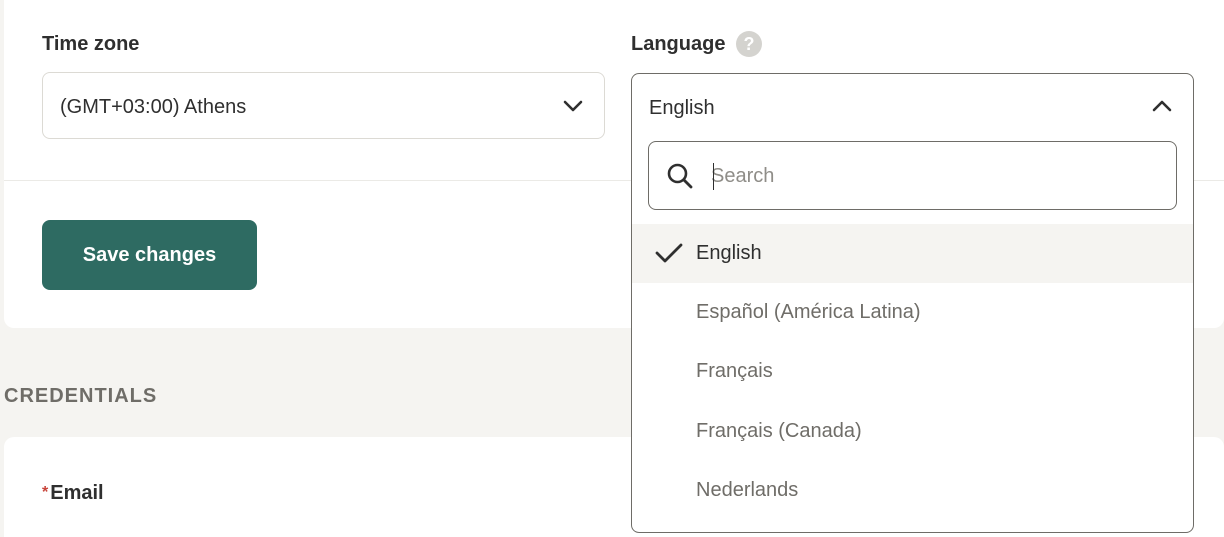 Image resolution: width=1224 pixels, height=537 pixels. Describe the element at coordinates (680, 176) in the screenshot. I see `search-icon` at that location.